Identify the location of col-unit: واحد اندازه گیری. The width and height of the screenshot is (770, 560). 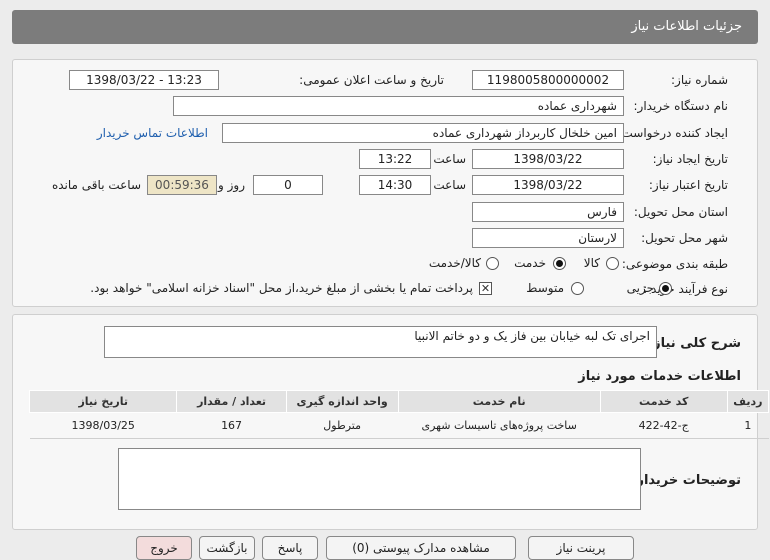
(342, 401).